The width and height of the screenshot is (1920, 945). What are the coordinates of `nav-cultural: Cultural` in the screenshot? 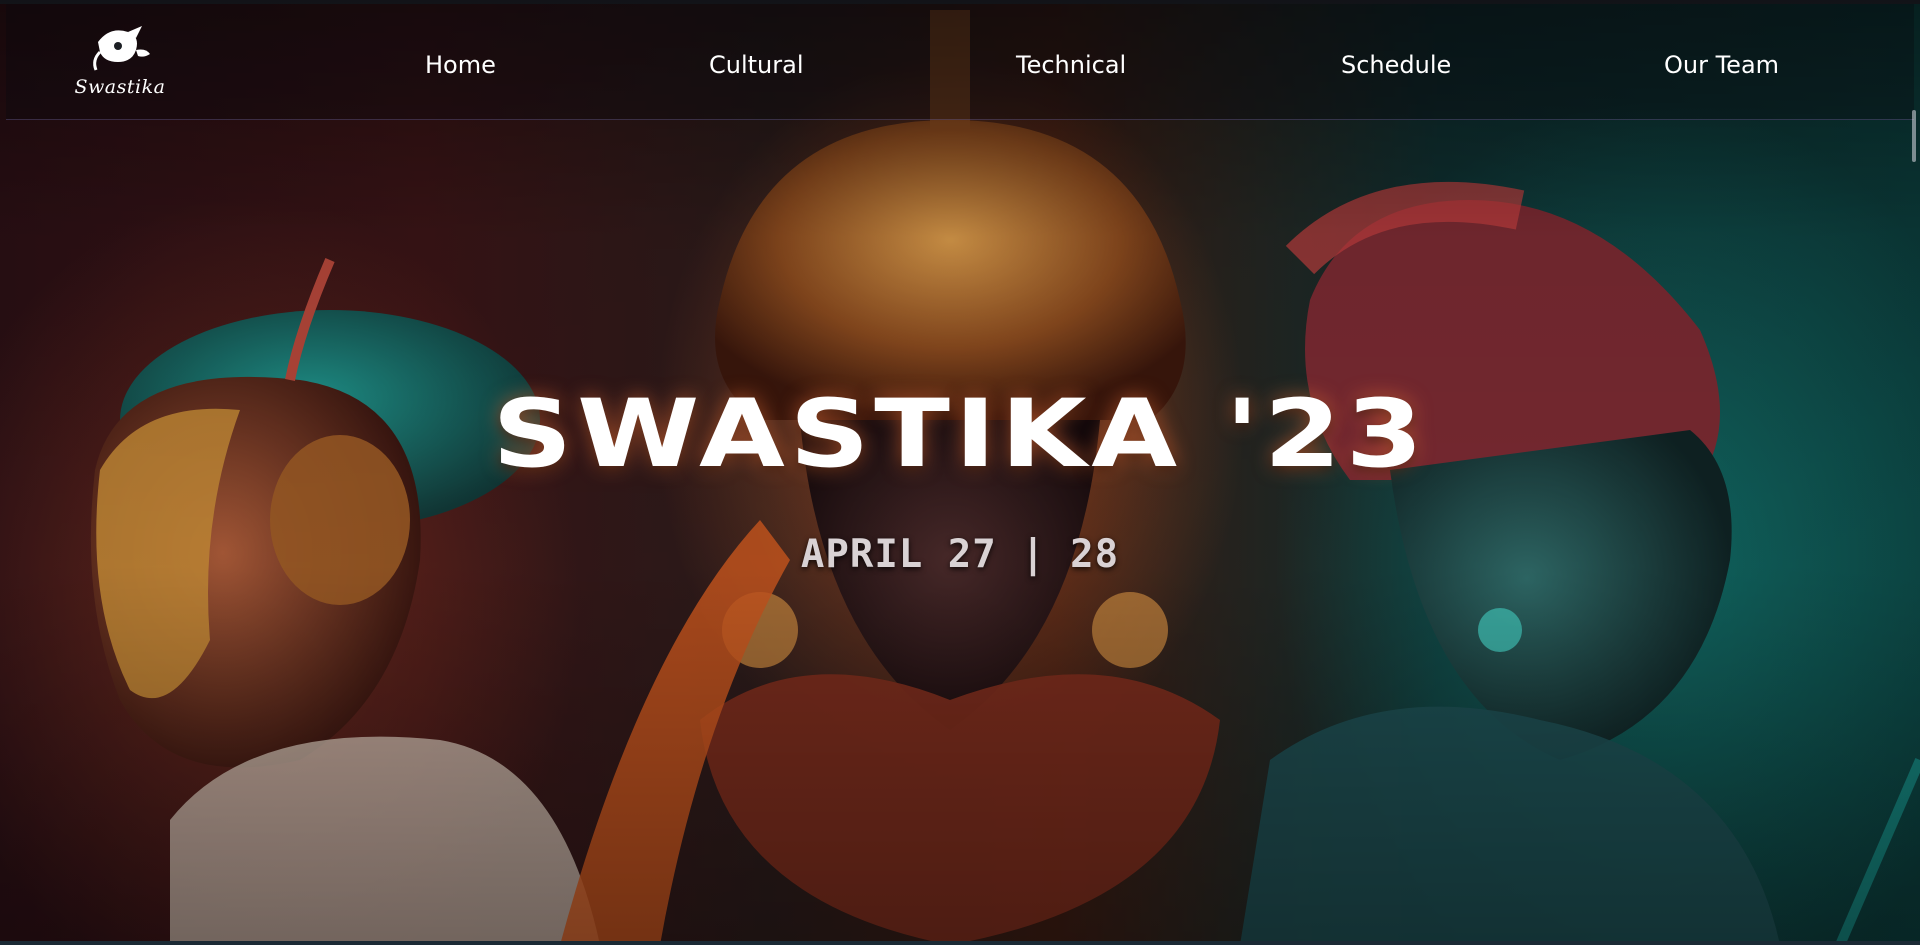 It's located at (756, 65).